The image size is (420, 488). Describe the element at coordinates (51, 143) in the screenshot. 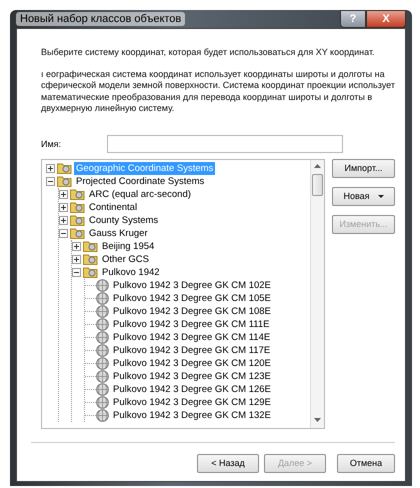

I see `name-label: Имя:` at that location.